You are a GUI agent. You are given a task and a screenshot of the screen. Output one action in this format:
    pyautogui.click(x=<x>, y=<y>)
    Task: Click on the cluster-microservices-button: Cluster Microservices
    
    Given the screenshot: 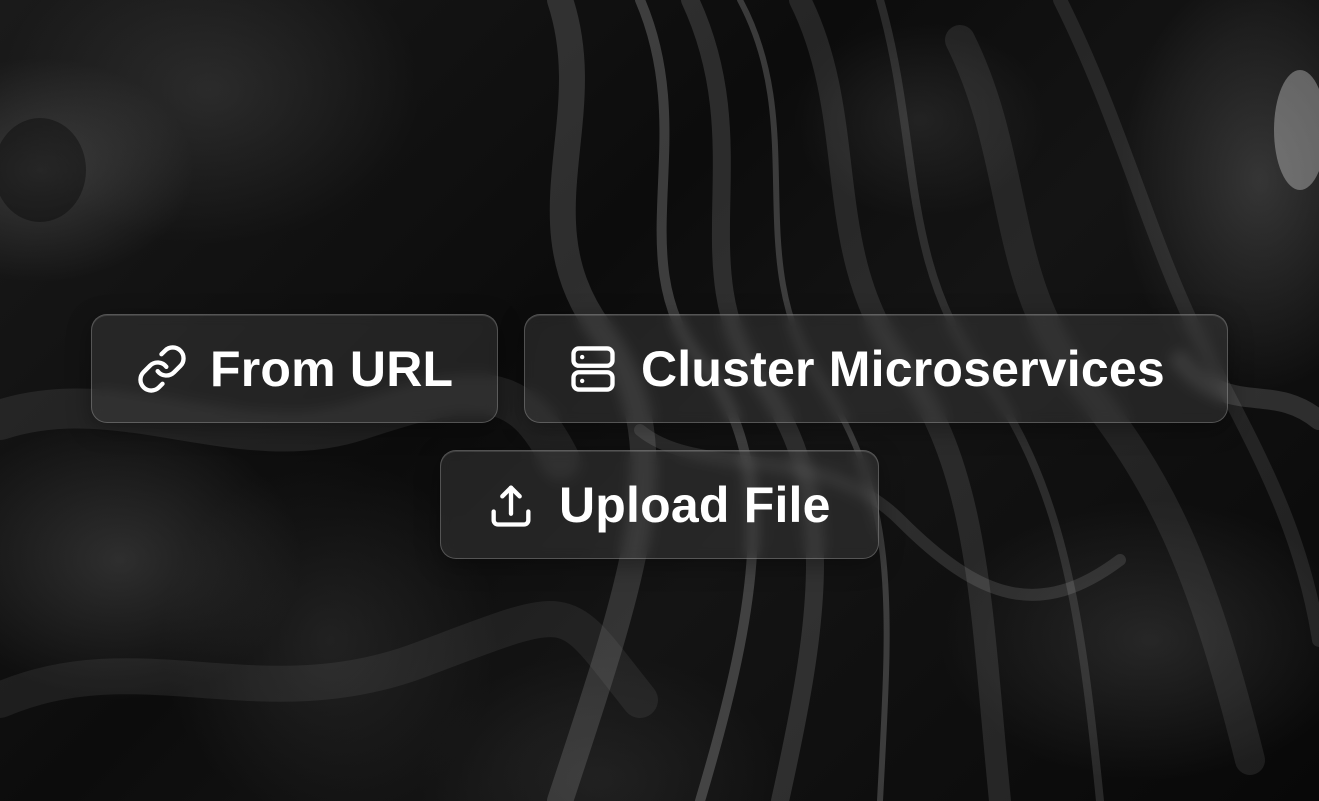 What is the action you would take?
    pyautogui.click(x=876, y=368)
    